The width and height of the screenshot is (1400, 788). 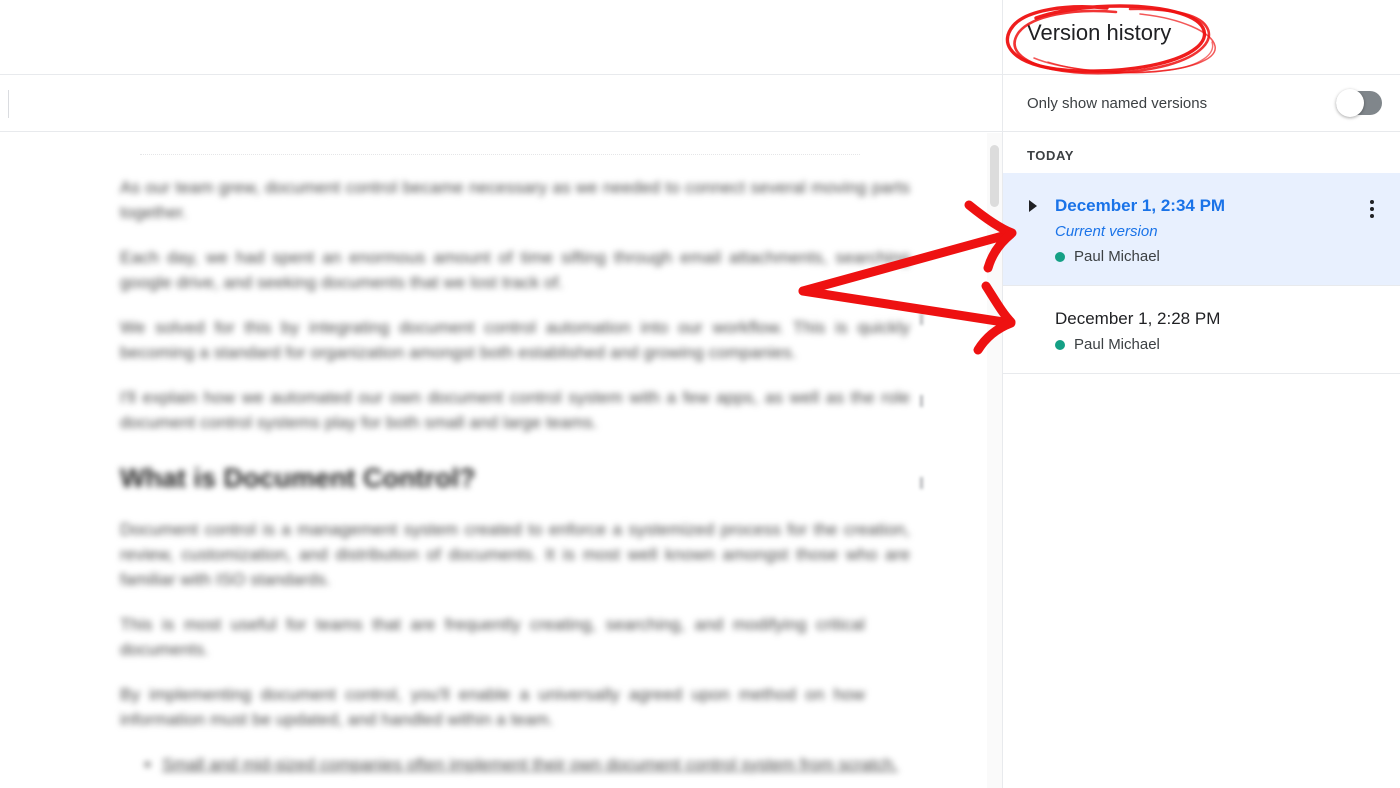 What do you see at coordinates (1033, 206) in the screenshot?
I see `triangle-right-icon` at bounding box center [1033, 206].